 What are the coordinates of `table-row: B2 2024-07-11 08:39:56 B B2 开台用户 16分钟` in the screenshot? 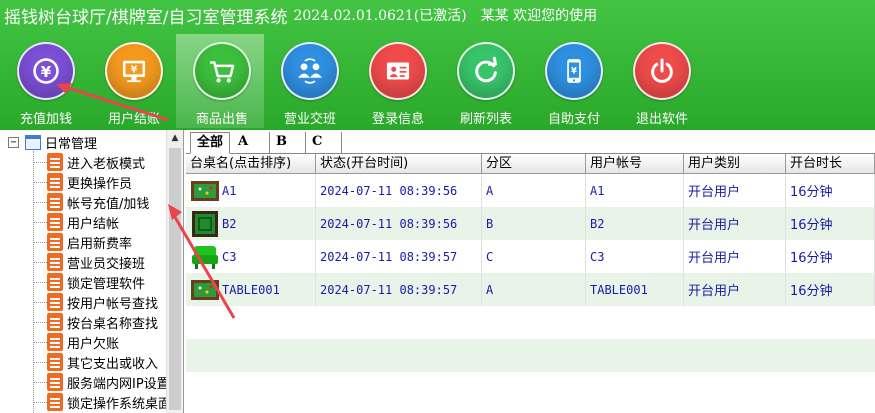 It's located at (530, 223).